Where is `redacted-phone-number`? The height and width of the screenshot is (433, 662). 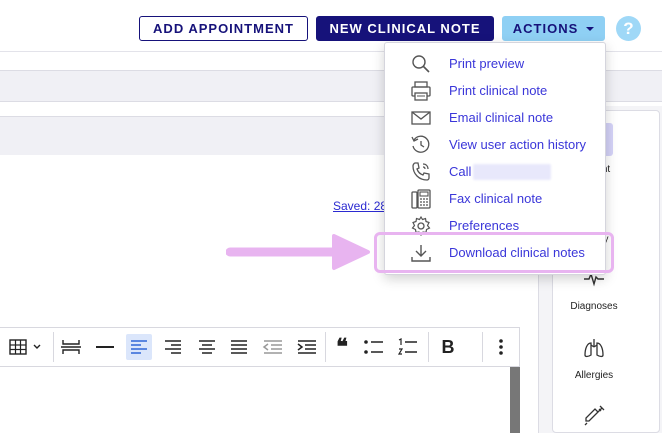
redacted-phone-number is located at coordinates (512, 172).